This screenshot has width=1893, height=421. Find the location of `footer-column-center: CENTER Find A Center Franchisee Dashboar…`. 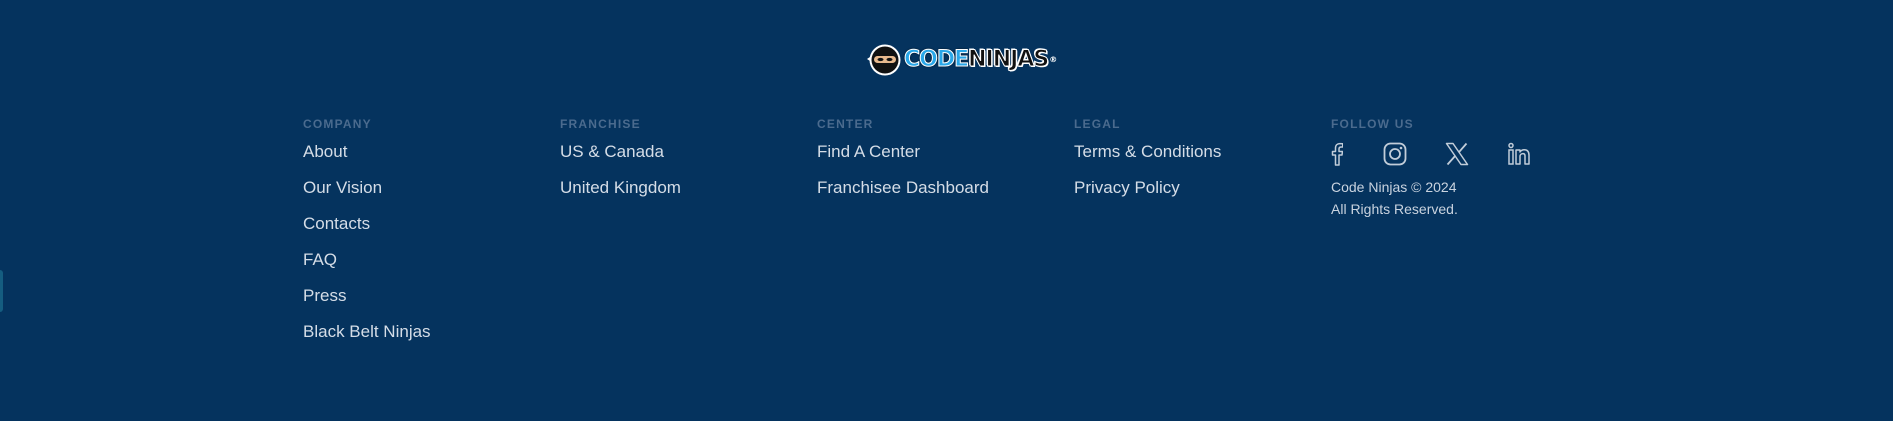

footer-column-center: CENTER Find A Center Franchisee Dashboar… is located at coordinates (903, 165).